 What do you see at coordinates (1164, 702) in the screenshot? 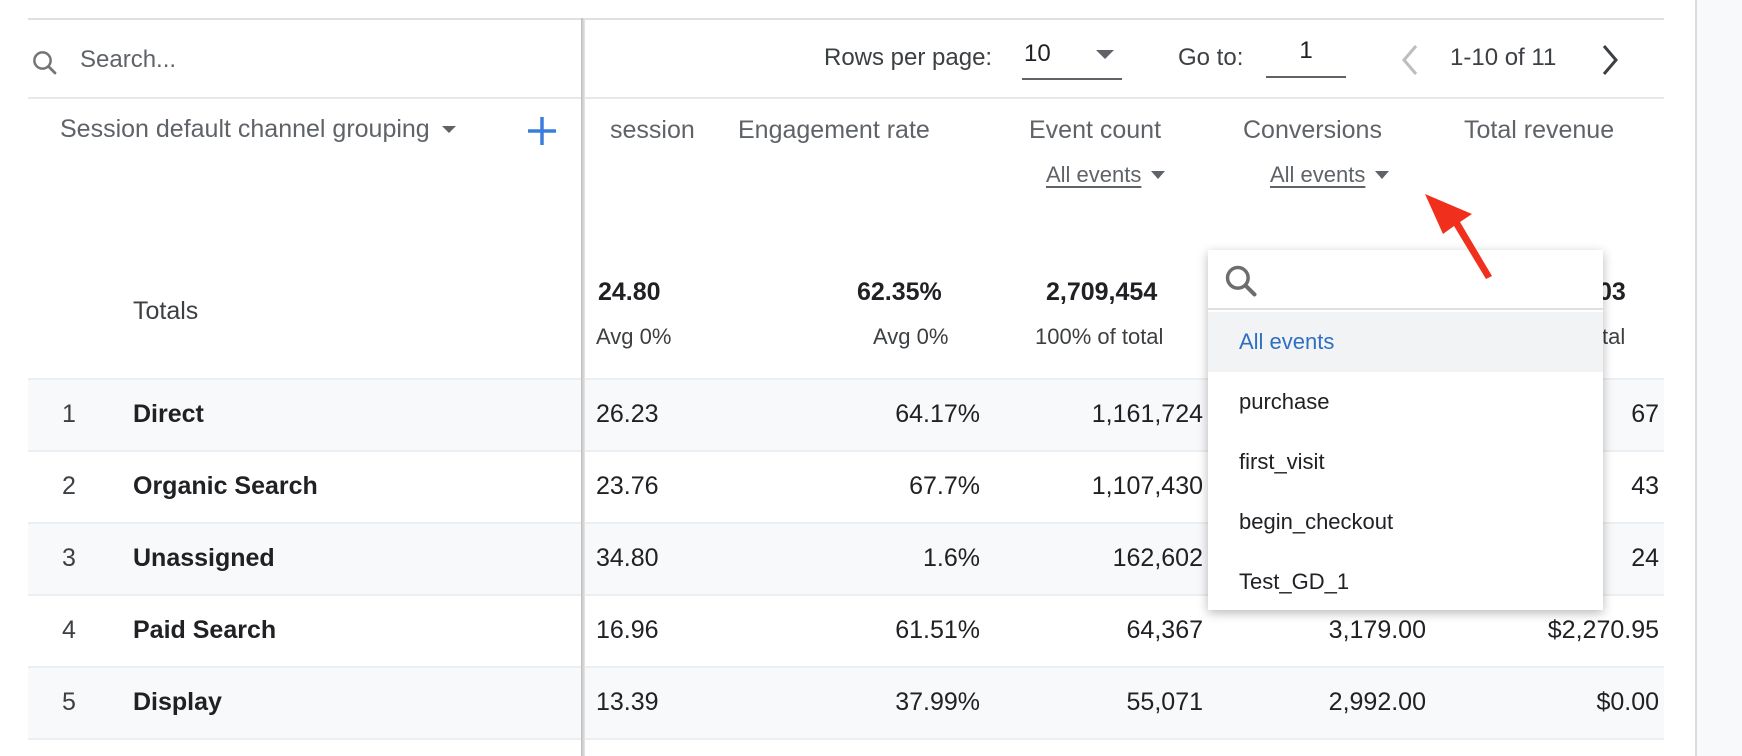
I see `cell-event-count: 55,071` at bounding box center [1164, 702].